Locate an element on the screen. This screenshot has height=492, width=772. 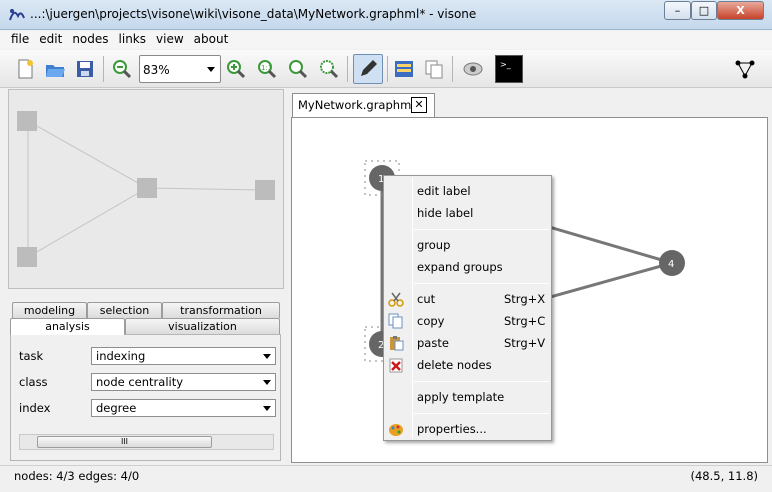
toolbar: 83% 1:1 >_ is located at coordinates (386, 69).